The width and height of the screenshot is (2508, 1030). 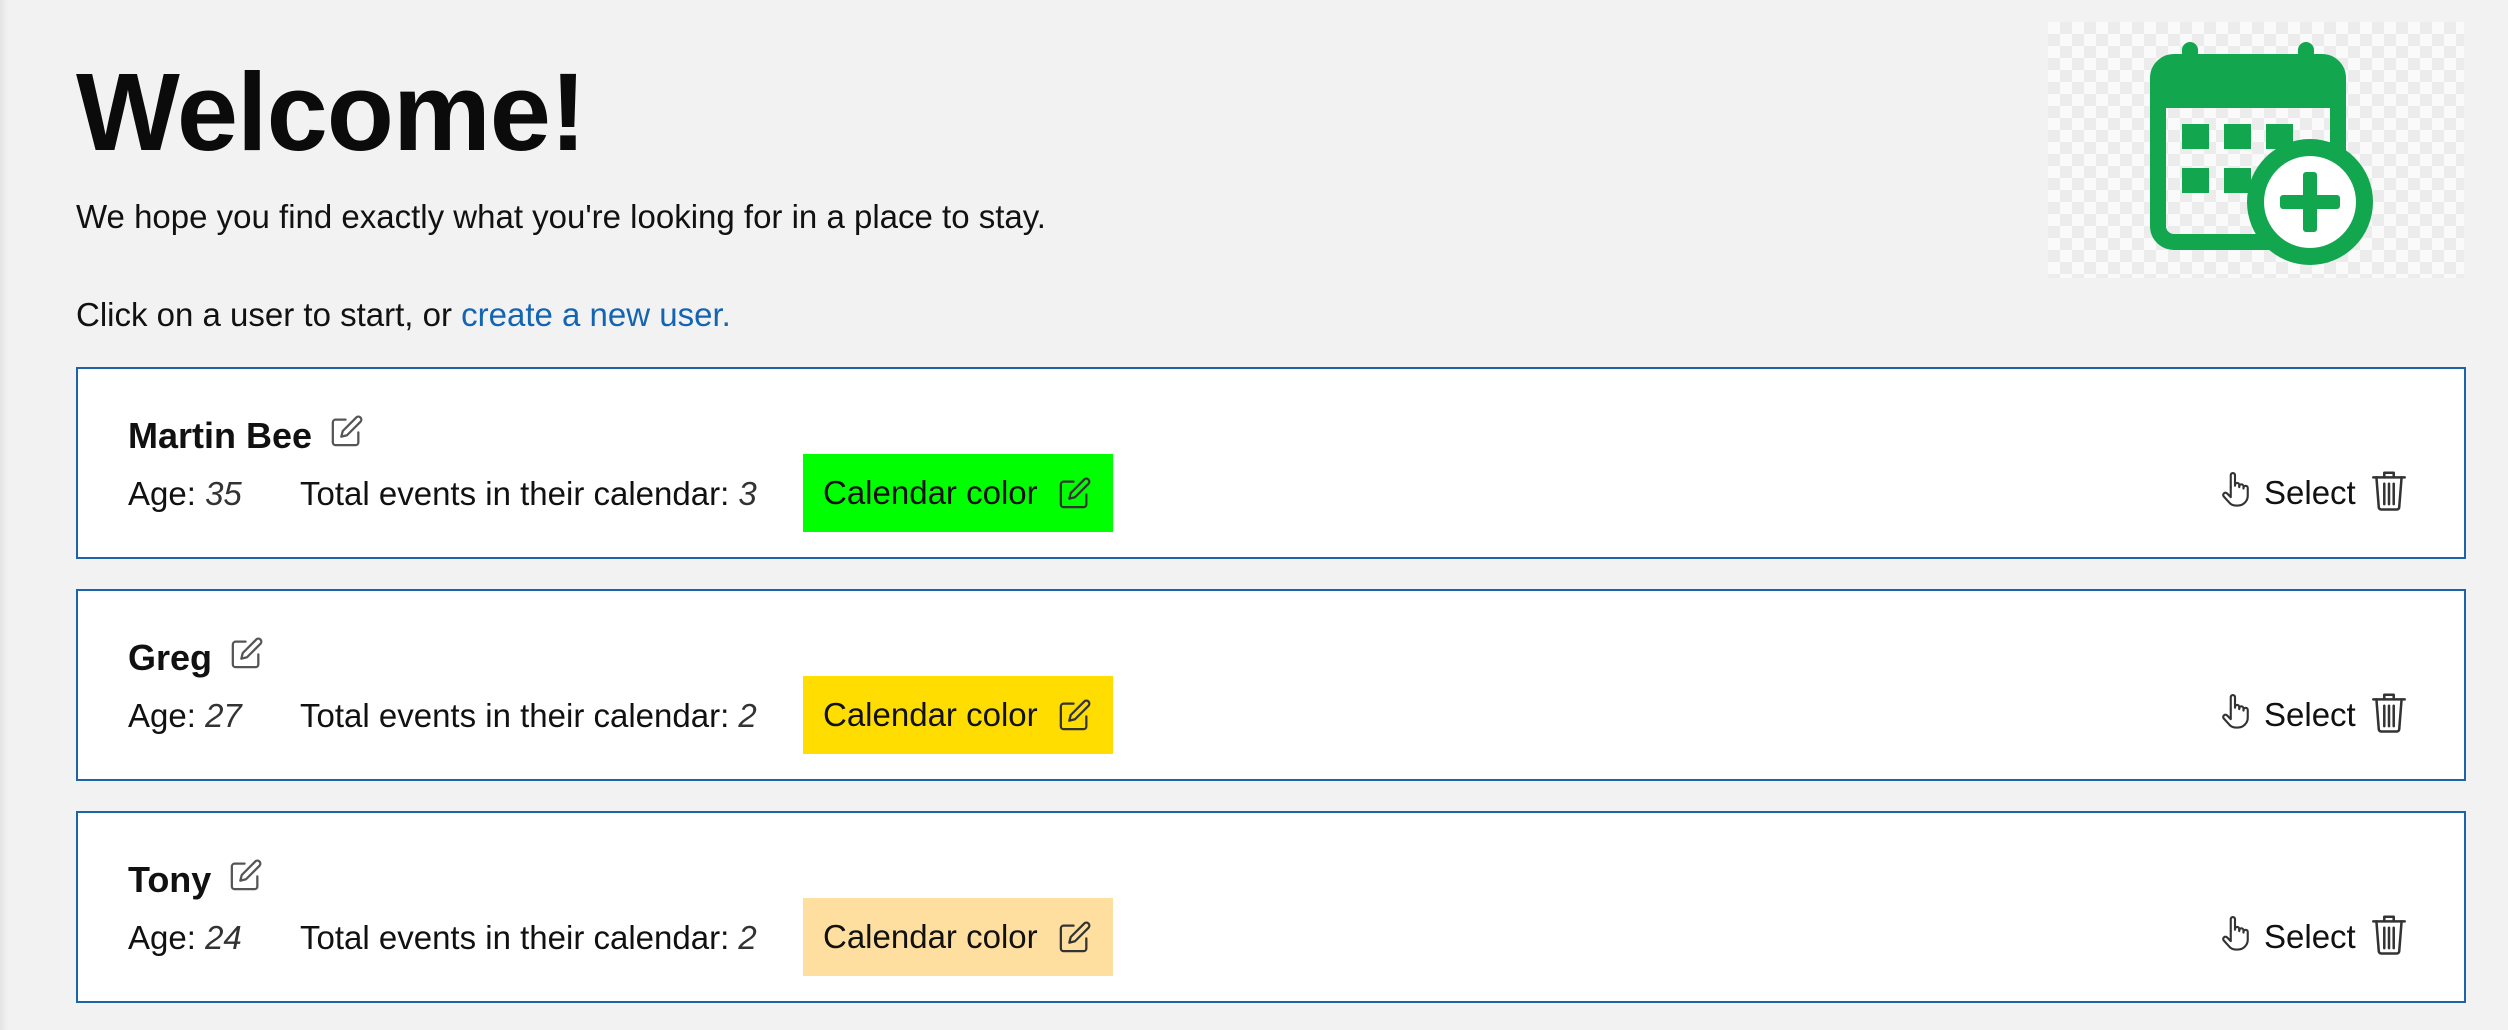 What do you see at coordinates (220, 435) in the screenshot?
I see `user-name-text: Martin Bee` at bounding box center [220, 435].